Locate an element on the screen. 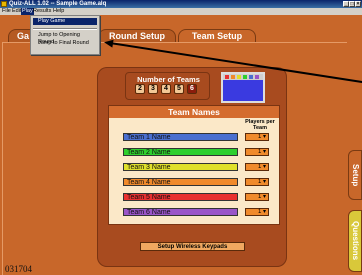  team-4-players-select: 1 ▾ is located at coordinates (257, 182).